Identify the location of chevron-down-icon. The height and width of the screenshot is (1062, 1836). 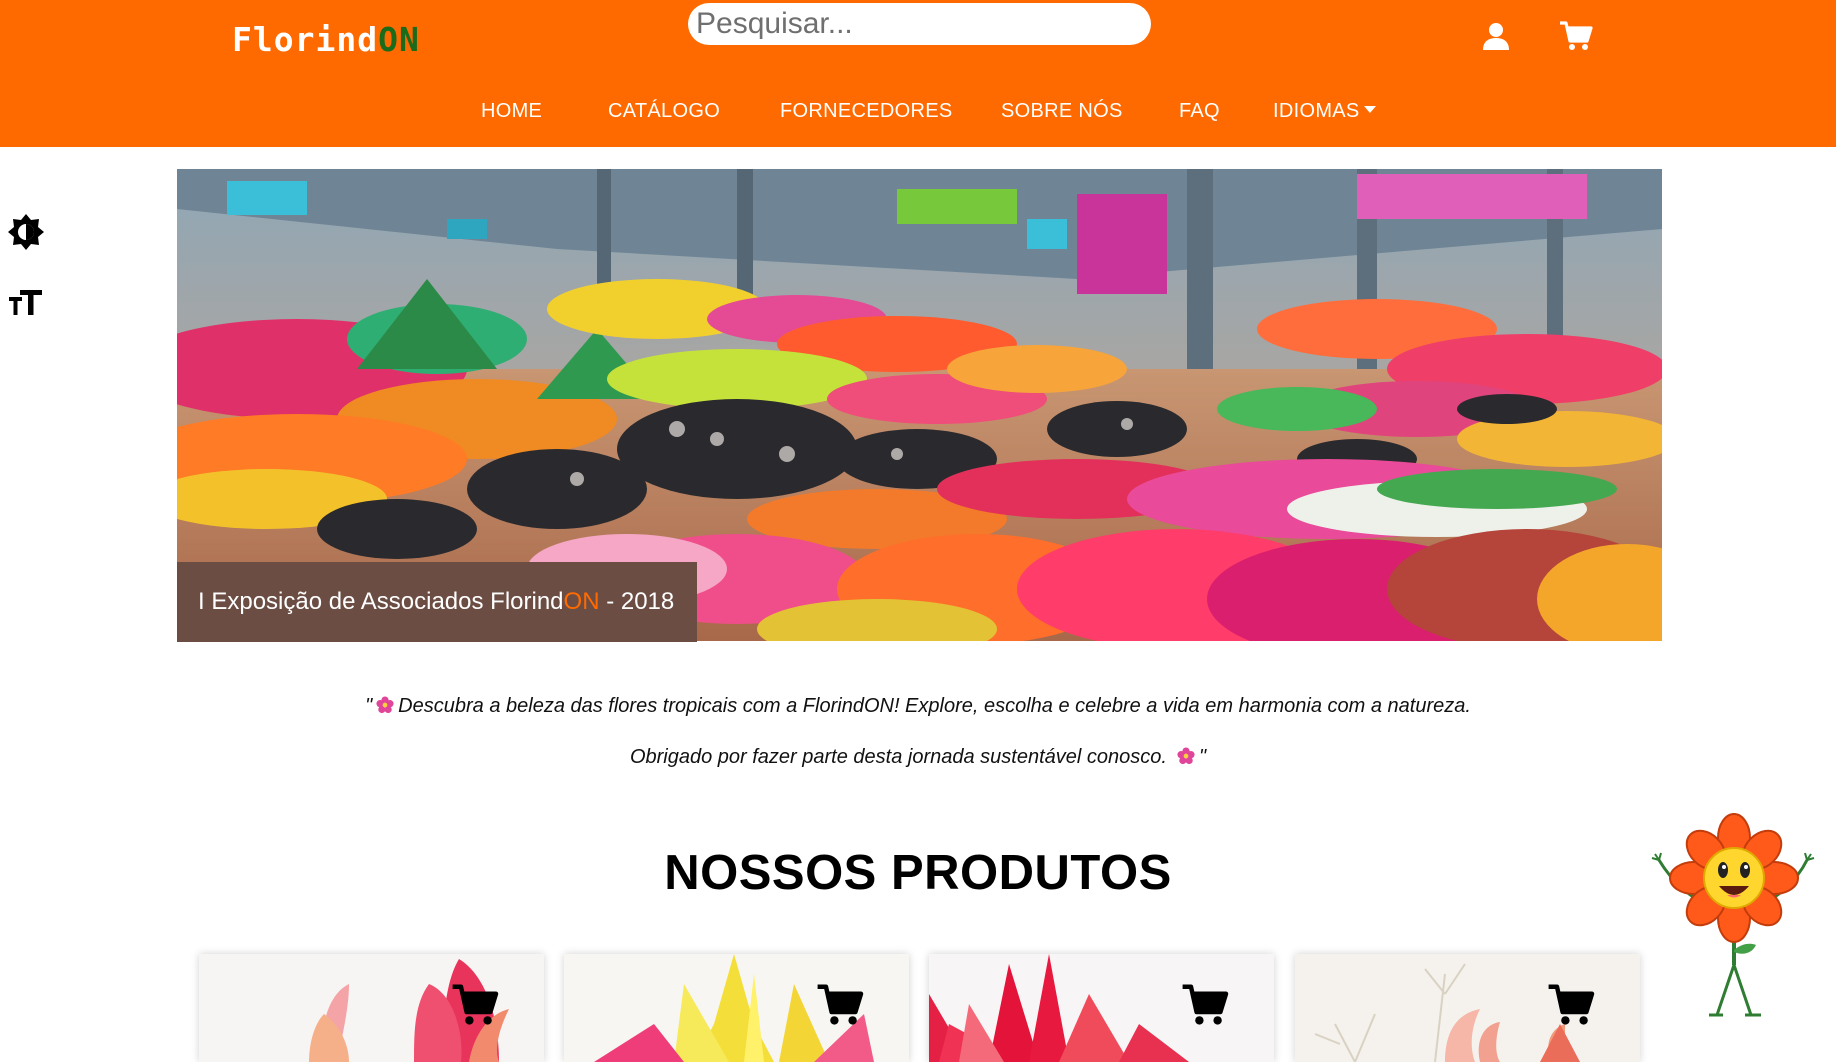
(1369, 110).